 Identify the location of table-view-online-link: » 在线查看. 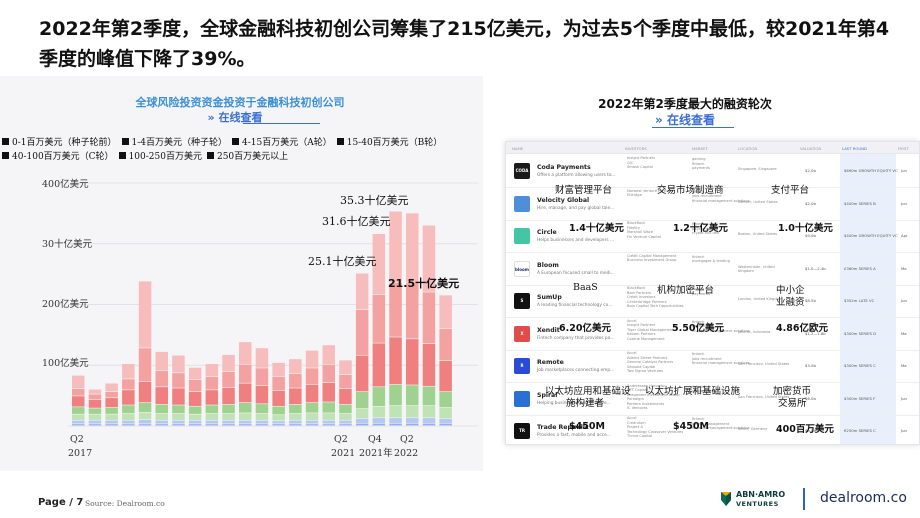
(685, 119).